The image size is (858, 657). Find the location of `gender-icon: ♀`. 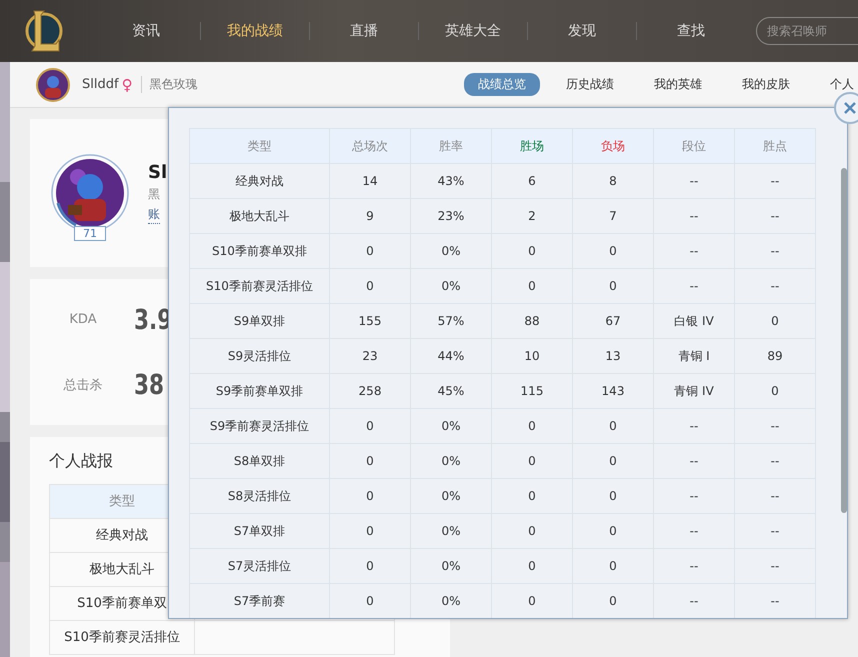

gender-icon: ♀ is located at coordinates (127, 85).